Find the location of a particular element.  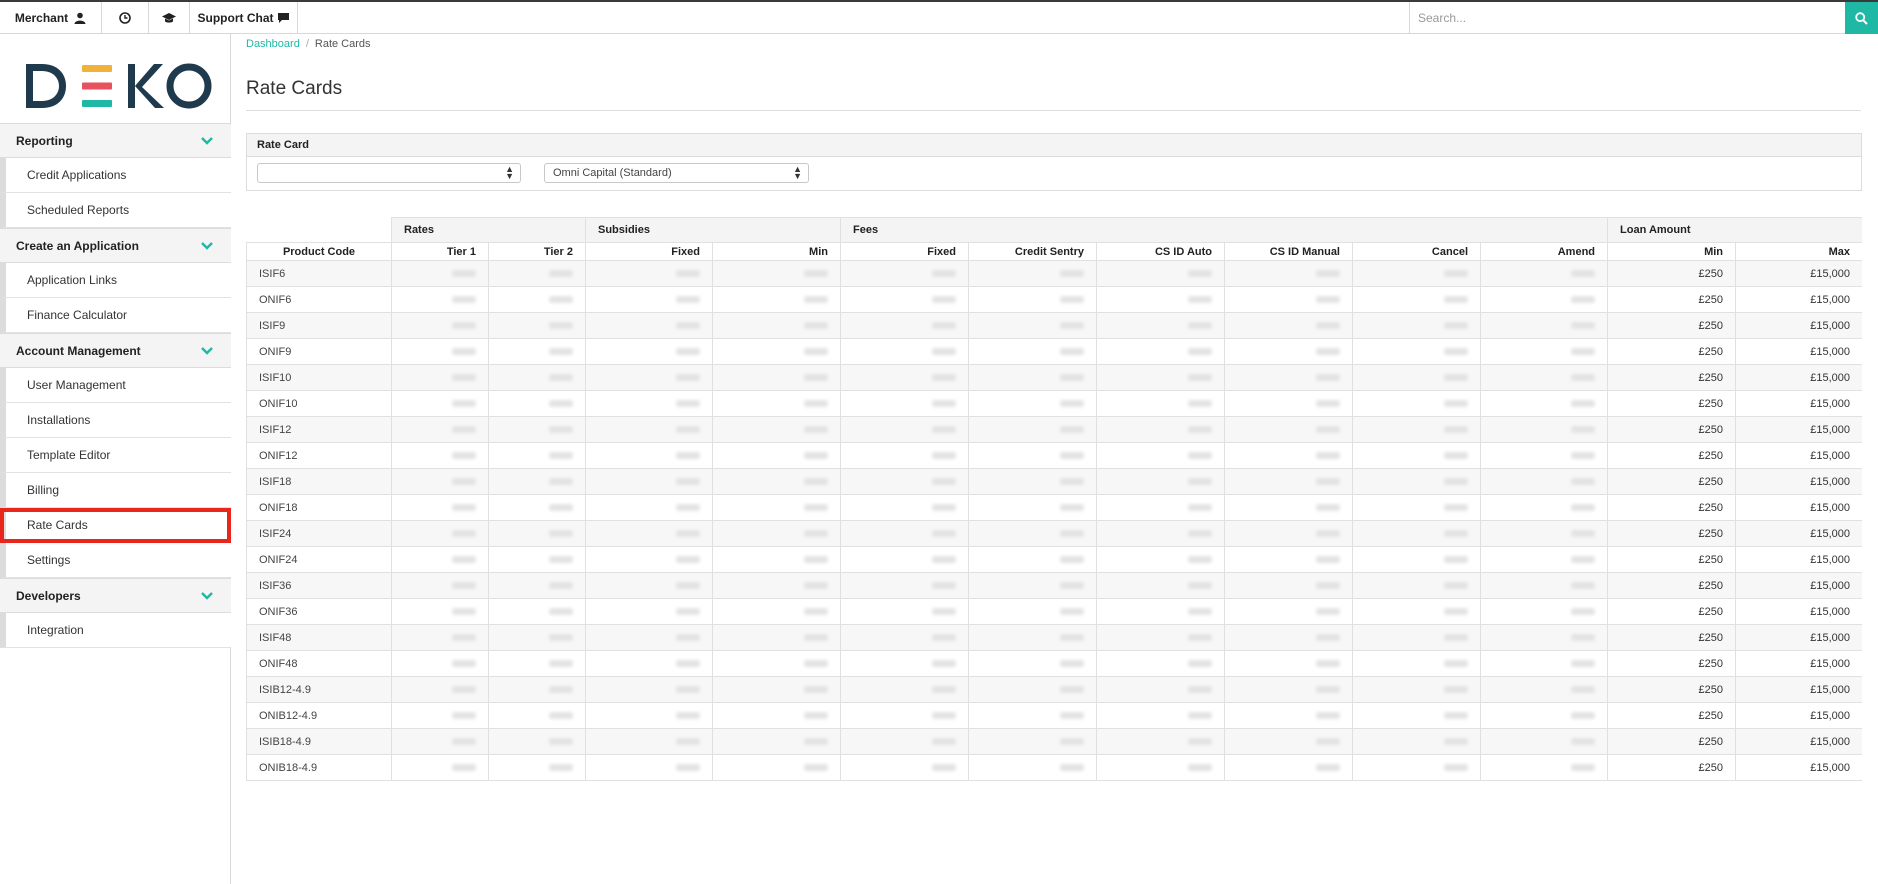

sidebar-item-integration: Integration is located at coordinates (115, 630).